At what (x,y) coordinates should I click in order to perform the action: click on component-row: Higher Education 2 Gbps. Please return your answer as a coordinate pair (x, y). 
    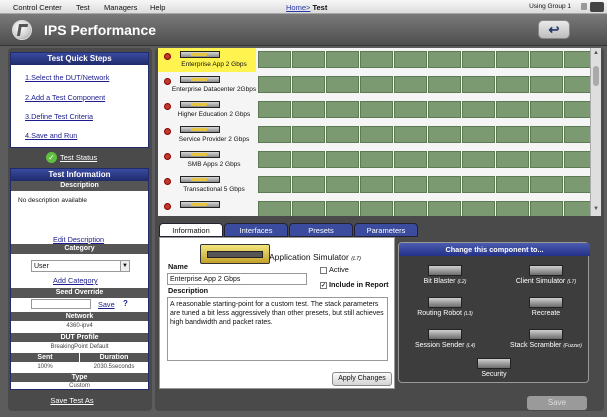
    Looking at the image, I should click on (374, 110).